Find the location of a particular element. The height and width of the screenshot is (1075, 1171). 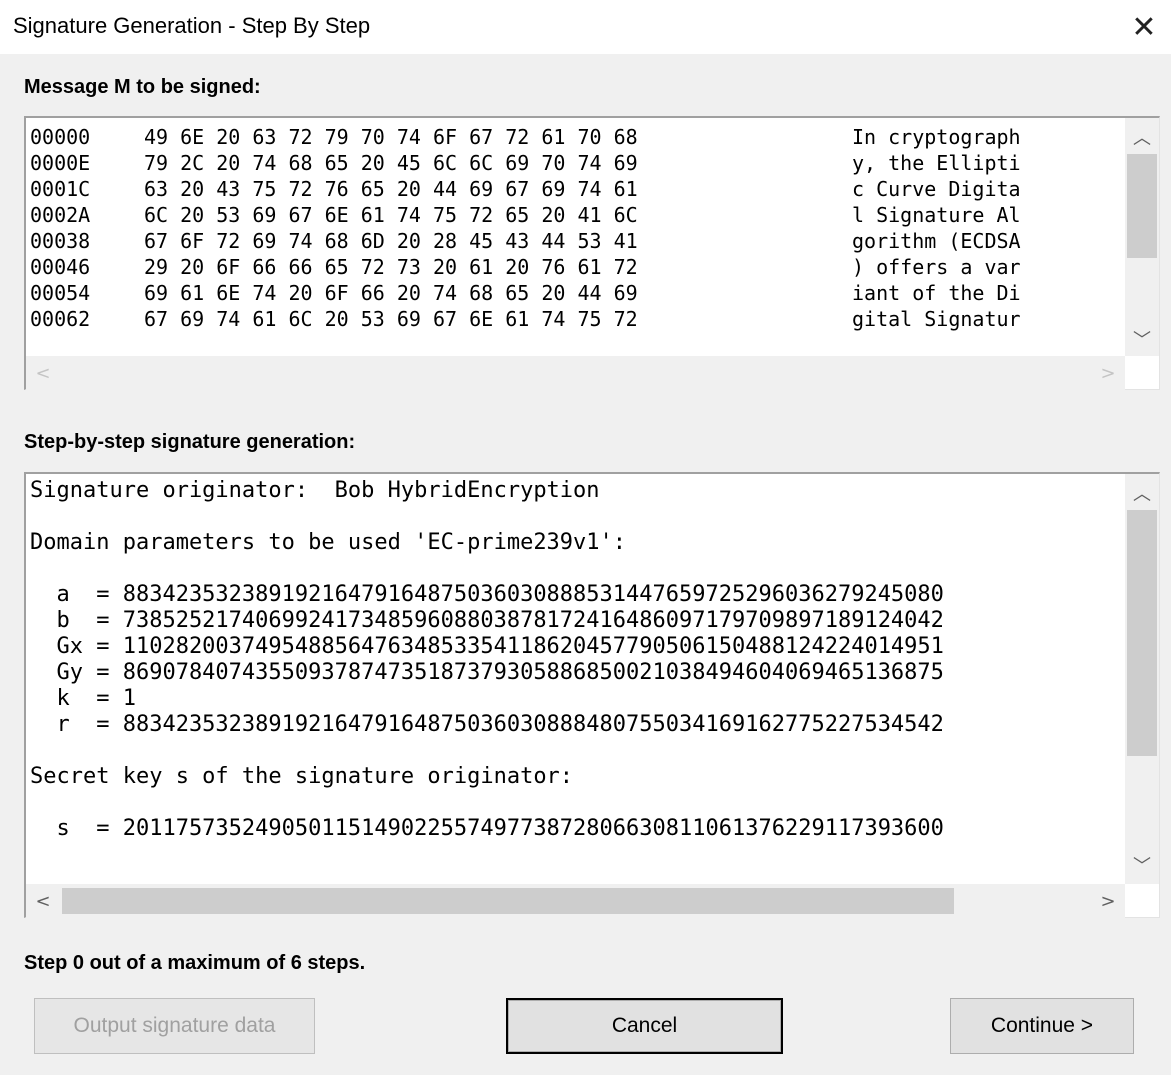

steps-horizontal-scrollbar: < > is located at coordinates (575, 901).